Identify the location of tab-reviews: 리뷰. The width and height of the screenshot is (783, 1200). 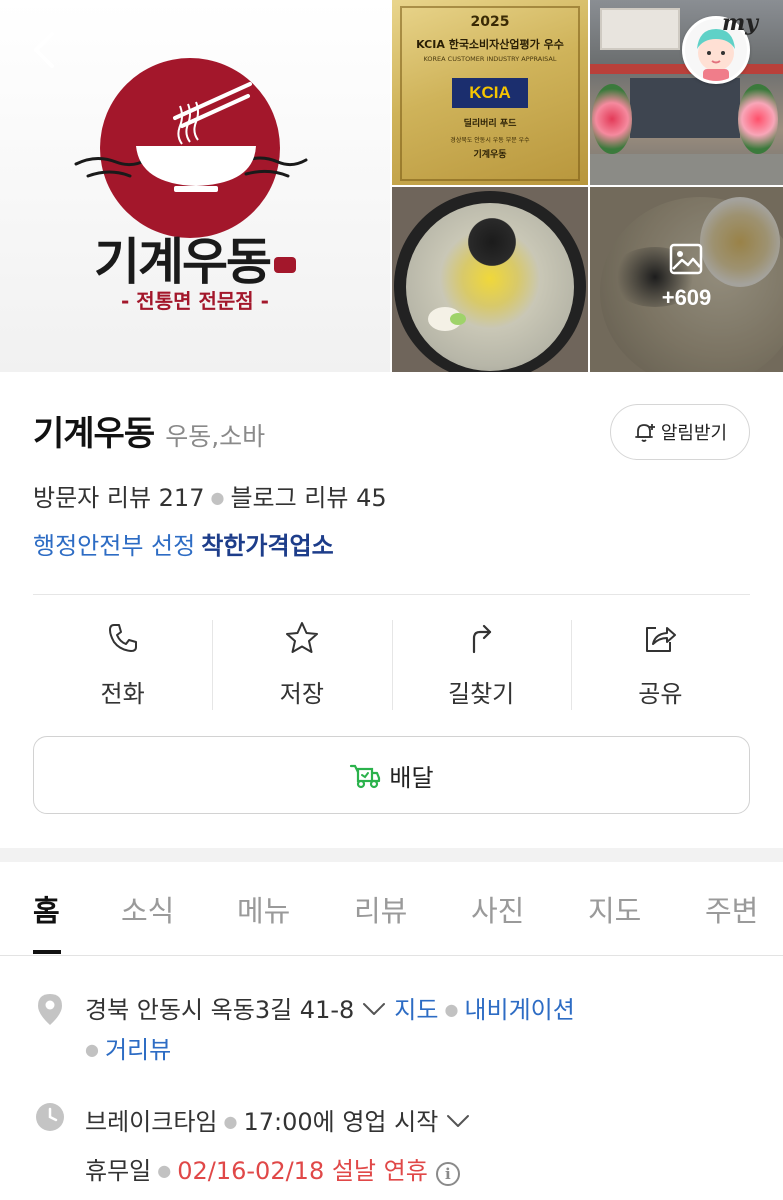
(380, 909).